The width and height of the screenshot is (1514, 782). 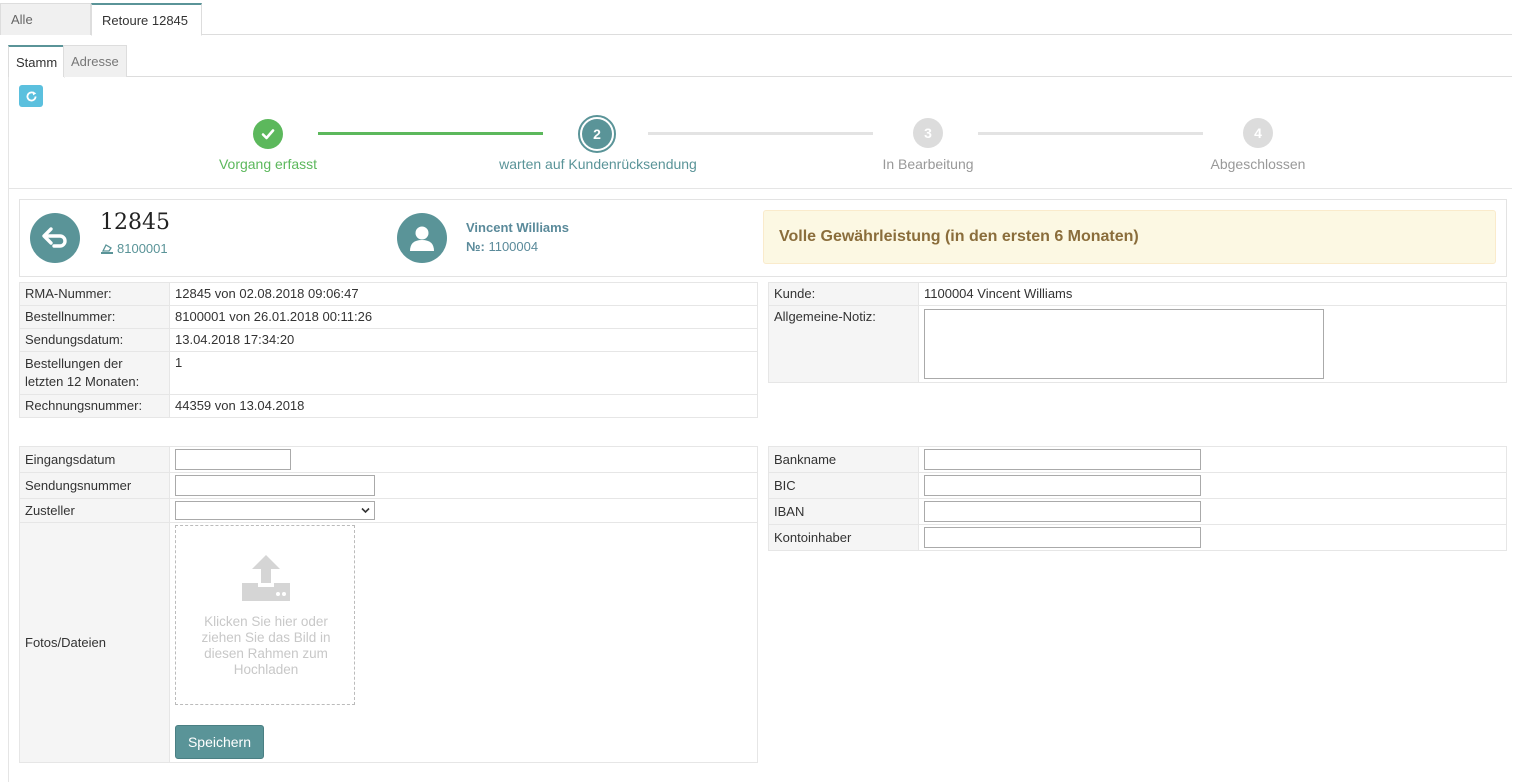 I want to click on orders-last-12-months-value: 1, so click(x=463, y=373).